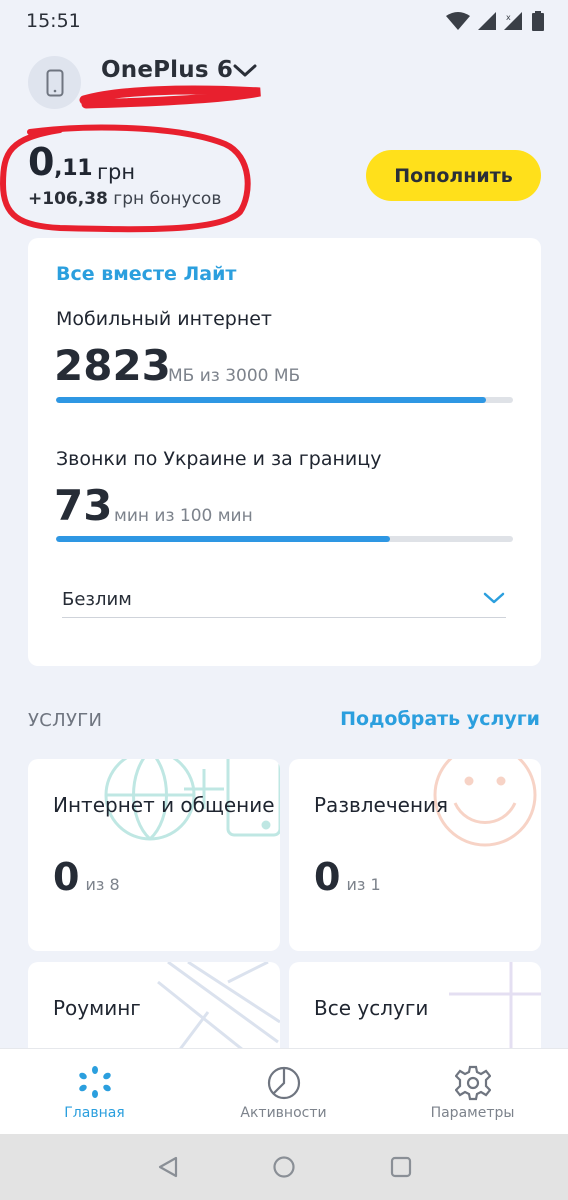 This screenshot has width=568, height=1200. Describe the element at coordinates (513, 21) in the screenshot. I see `signal-x-icon: x` at that location.